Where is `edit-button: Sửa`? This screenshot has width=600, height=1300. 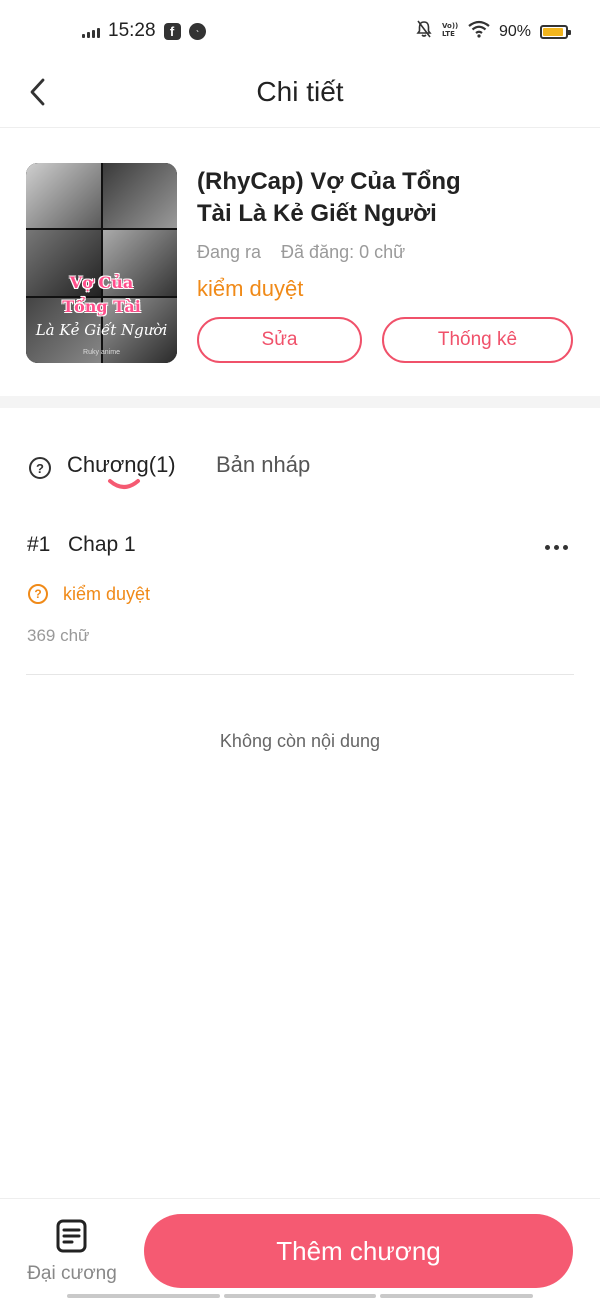 edit-button: Sửa is located at coordinates (279, 340).